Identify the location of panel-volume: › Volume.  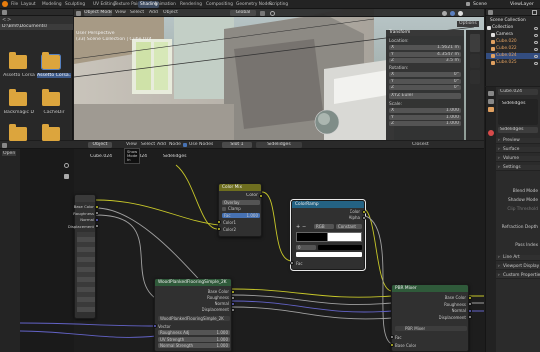
(518, 159).